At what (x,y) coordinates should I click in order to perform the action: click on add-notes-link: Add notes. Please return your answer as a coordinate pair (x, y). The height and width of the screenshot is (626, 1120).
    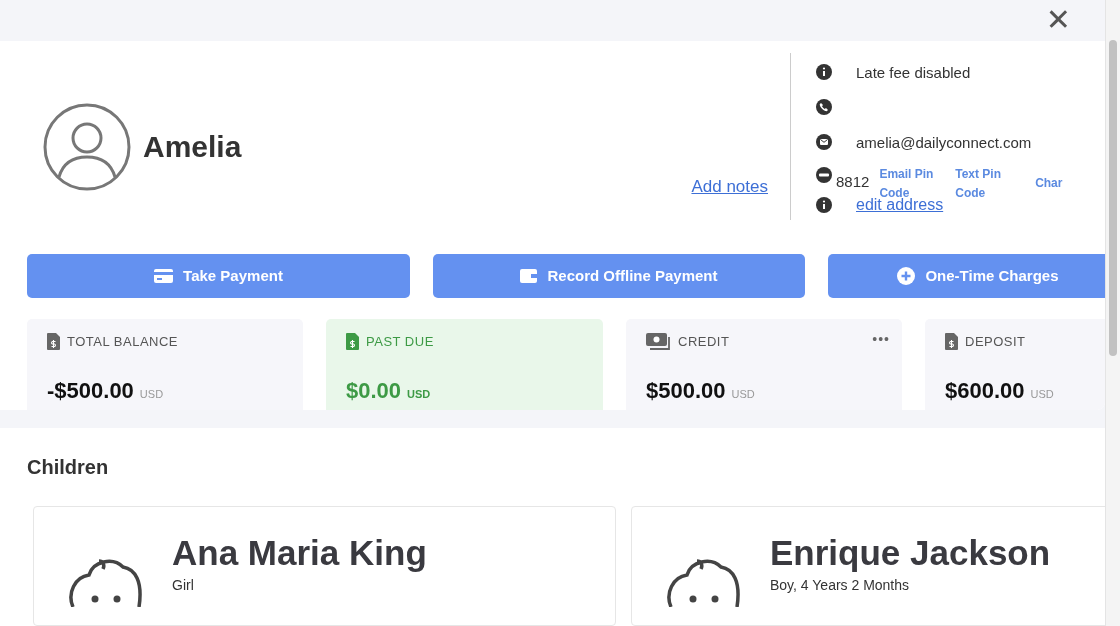
    Looking at the image, I should click on (729, 186).